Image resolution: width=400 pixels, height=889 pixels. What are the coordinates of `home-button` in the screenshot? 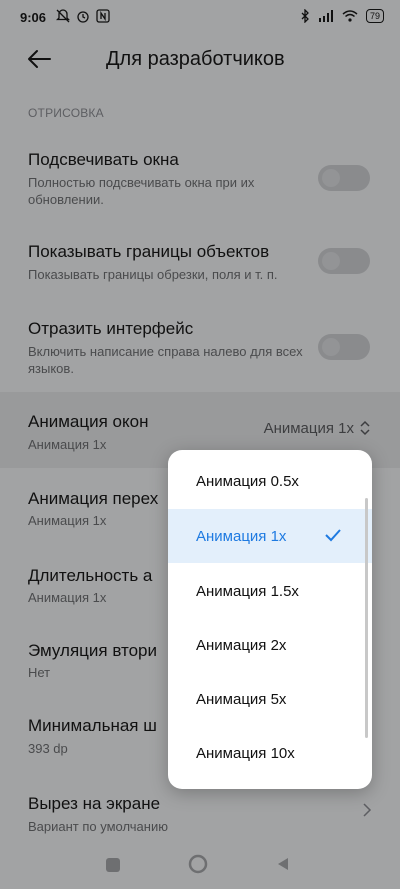 It's located at (198, 864).